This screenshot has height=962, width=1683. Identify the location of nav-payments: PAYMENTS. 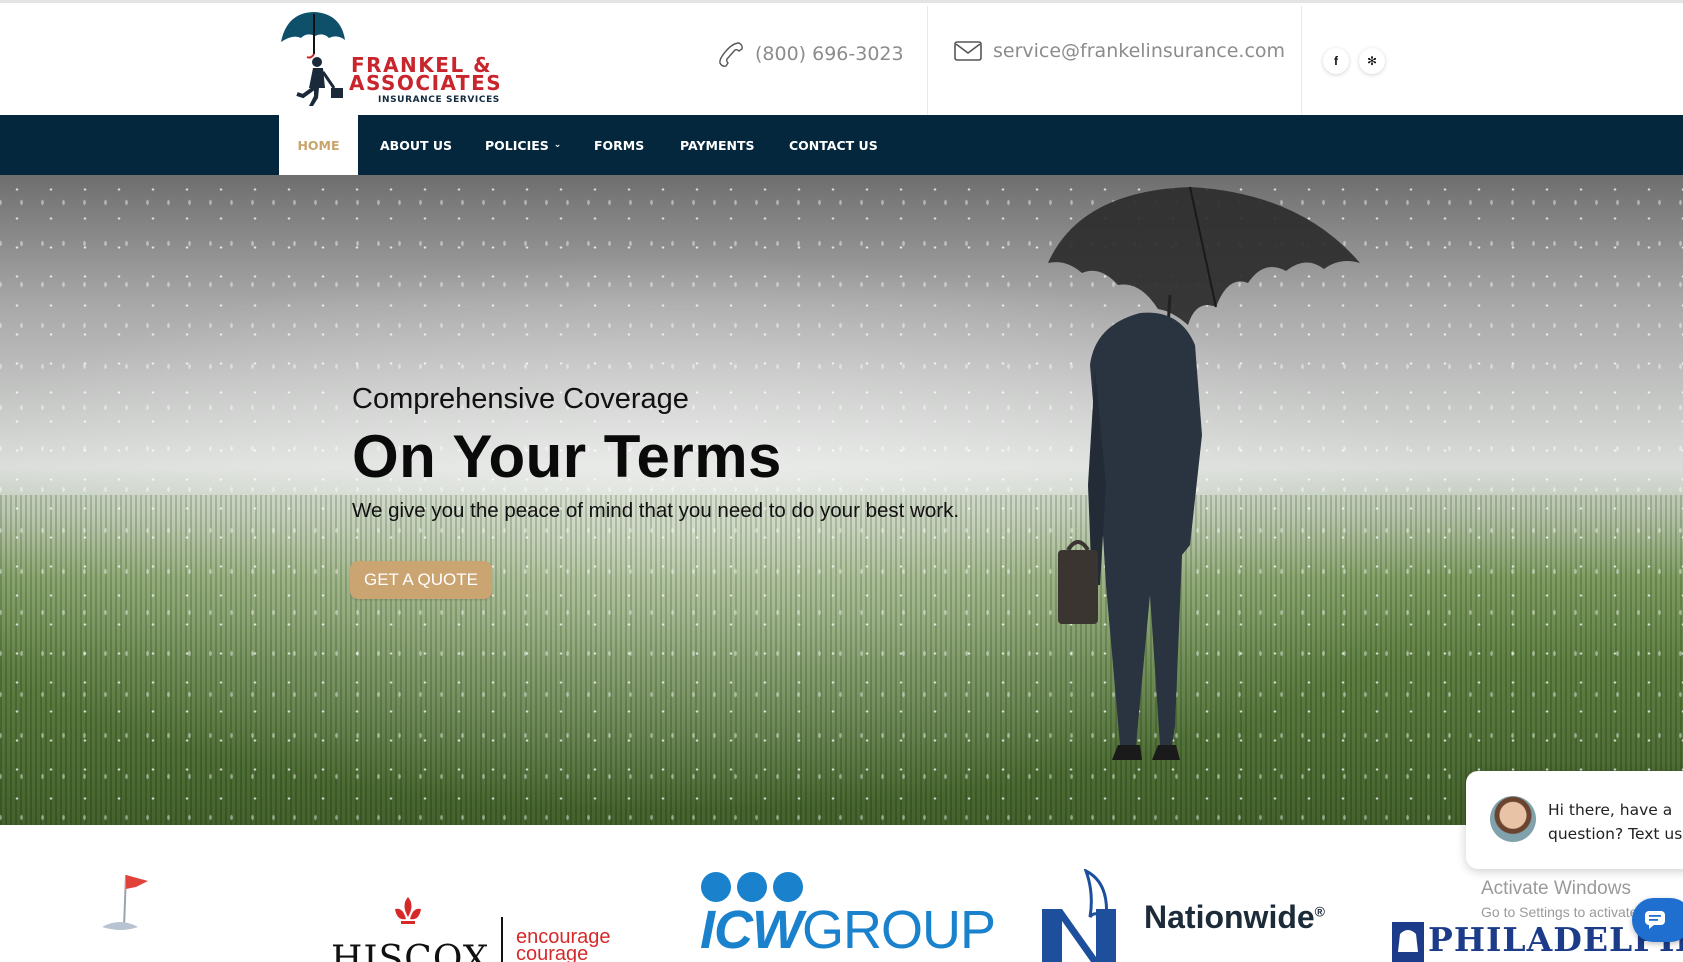
(717, 145).